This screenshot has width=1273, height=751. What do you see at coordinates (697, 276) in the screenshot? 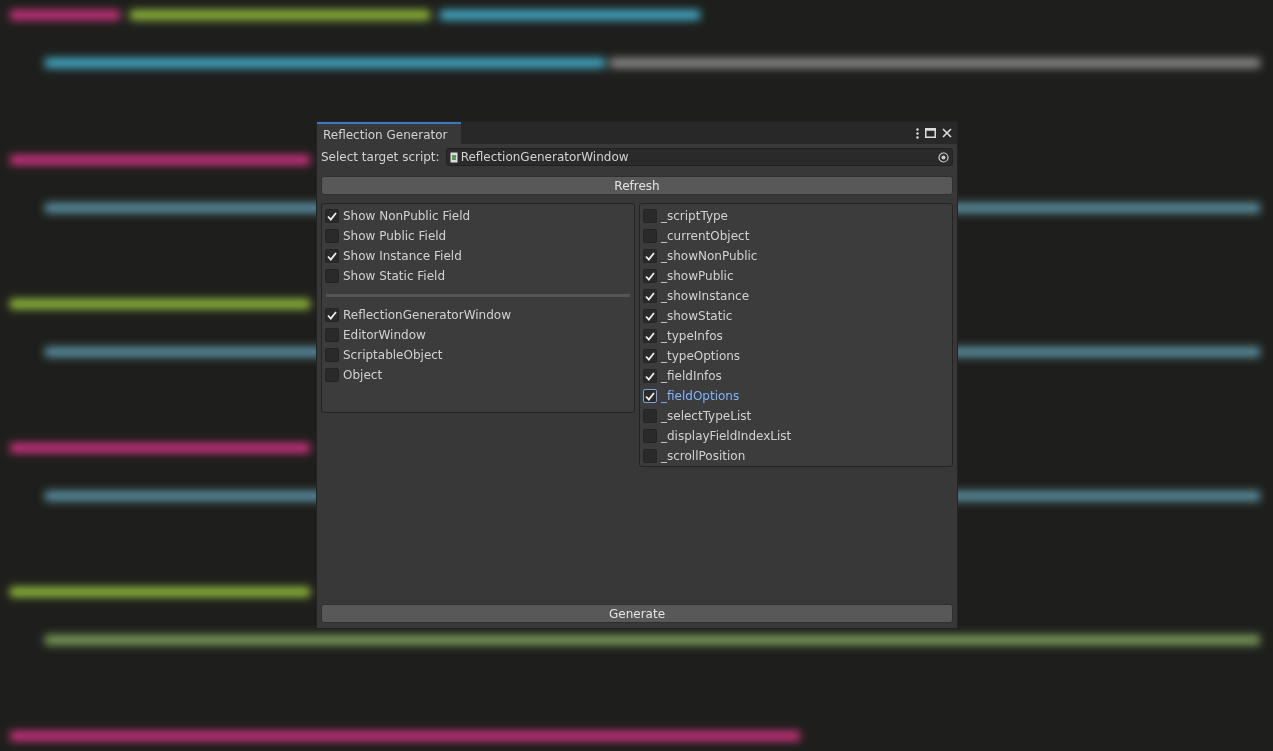
I see `checkbox-label: _showPublic` at bounding box center [697, 276].